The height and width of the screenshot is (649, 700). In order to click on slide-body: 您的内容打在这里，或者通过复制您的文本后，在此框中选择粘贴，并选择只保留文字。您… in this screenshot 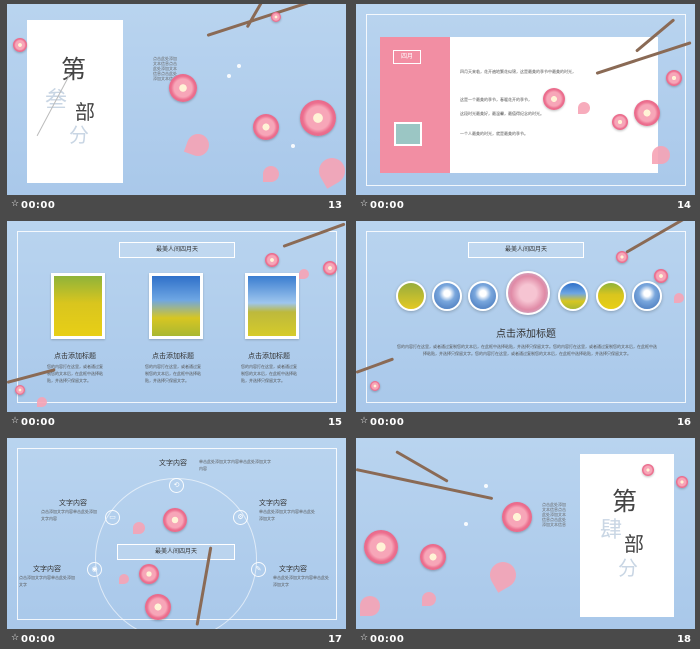, I will do `click(527, 350)`.